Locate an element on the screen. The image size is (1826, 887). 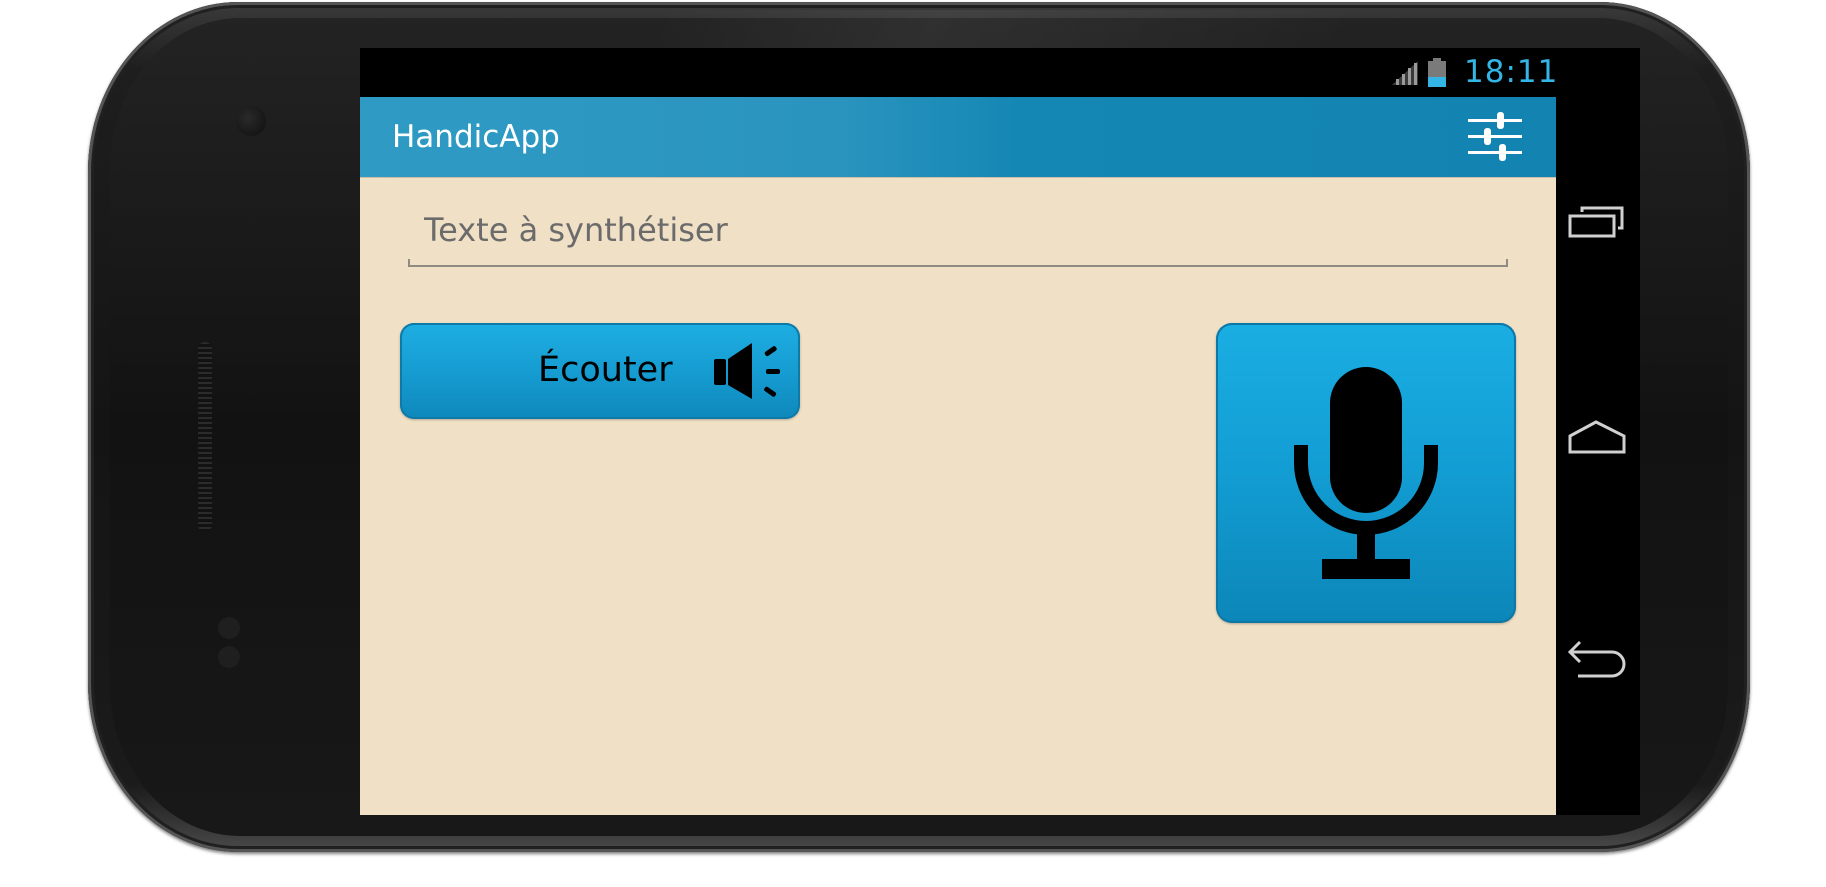
listen-button-label: Écouter is located at coordinates (605, 370).